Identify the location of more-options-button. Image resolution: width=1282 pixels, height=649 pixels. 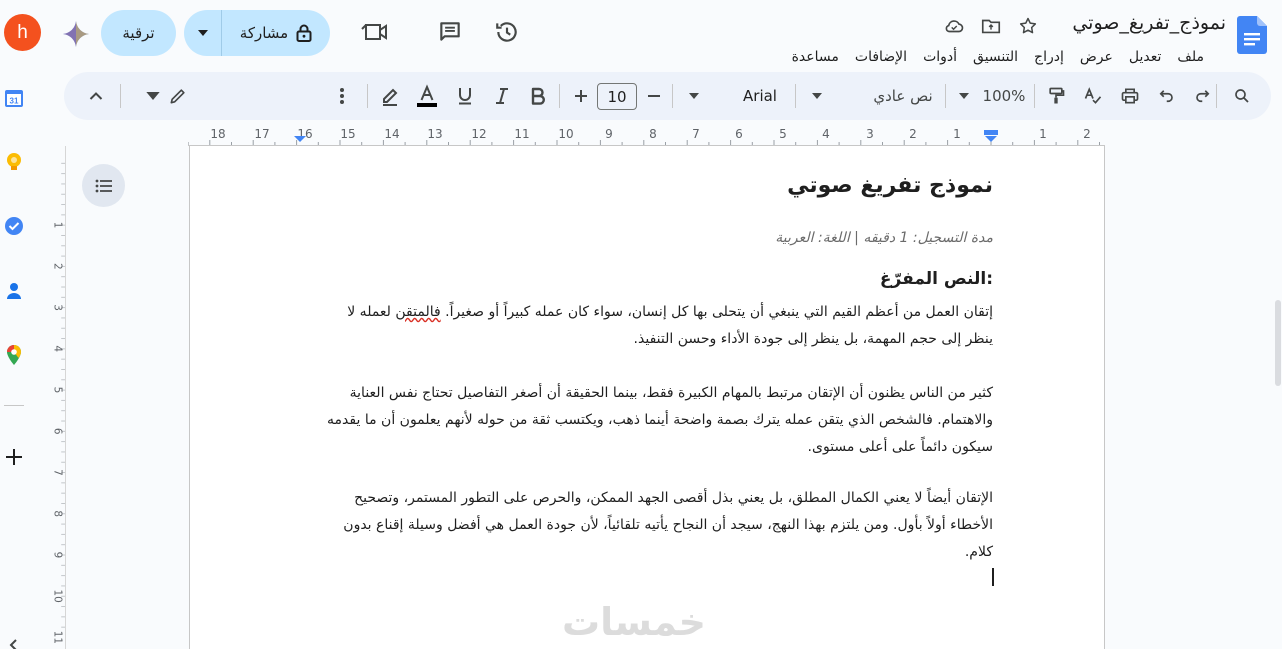
(342, 96).